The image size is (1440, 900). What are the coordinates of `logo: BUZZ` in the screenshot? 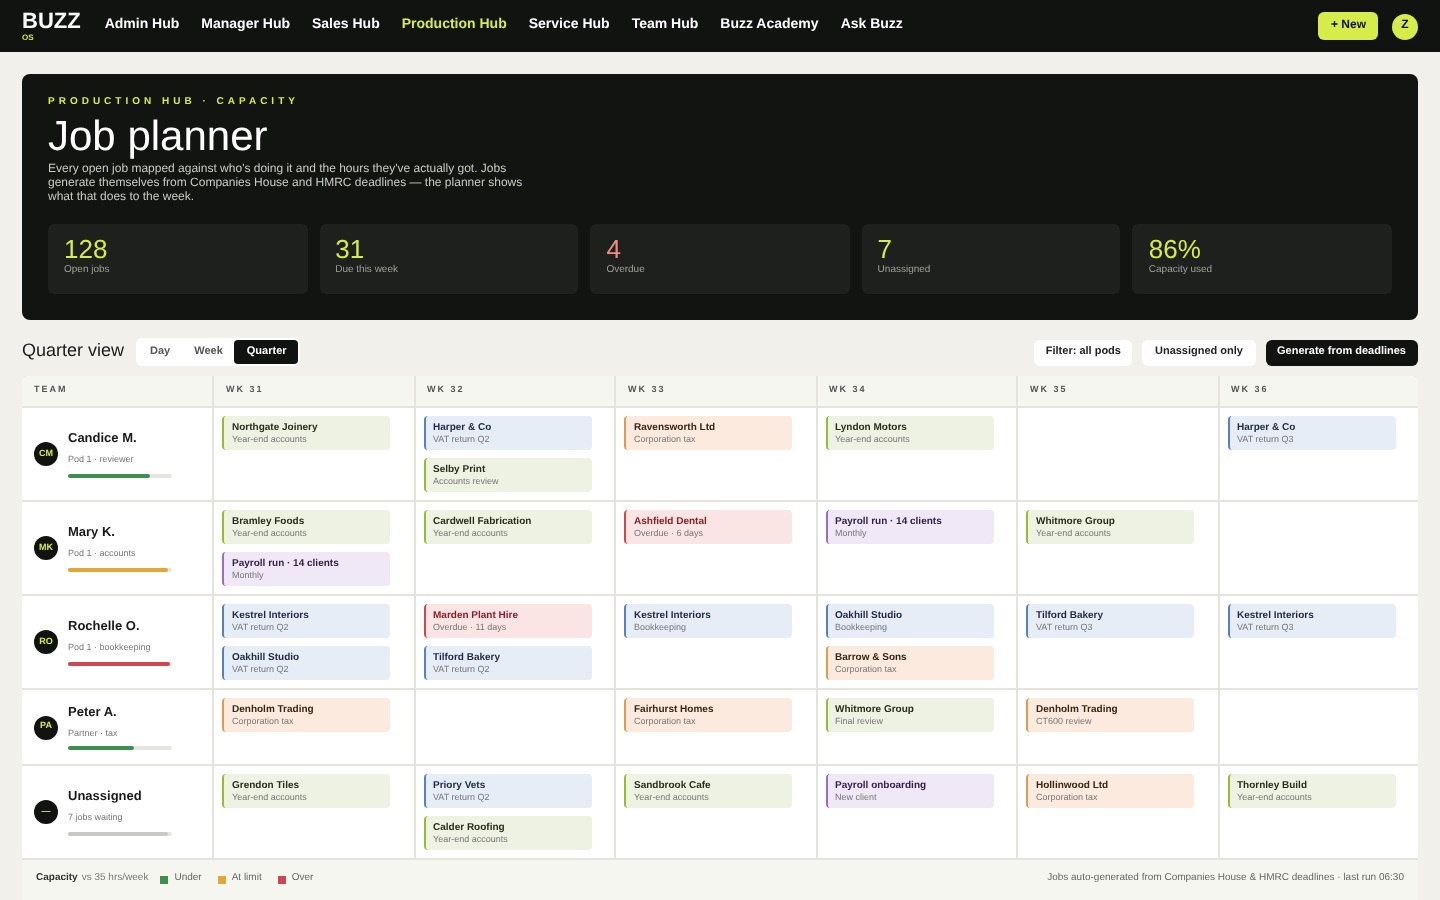 It's located at (51, 22).